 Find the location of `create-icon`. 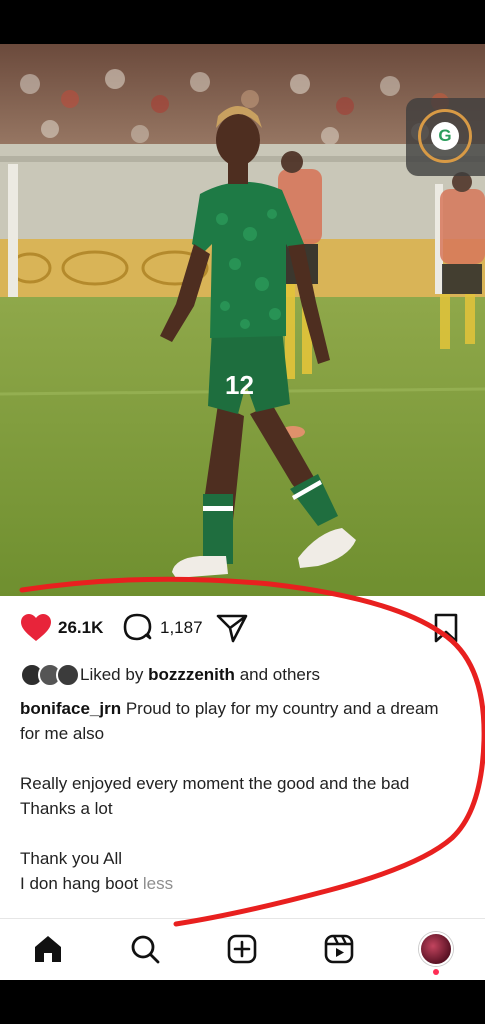

create-icon is located at coordinates (242, 949).